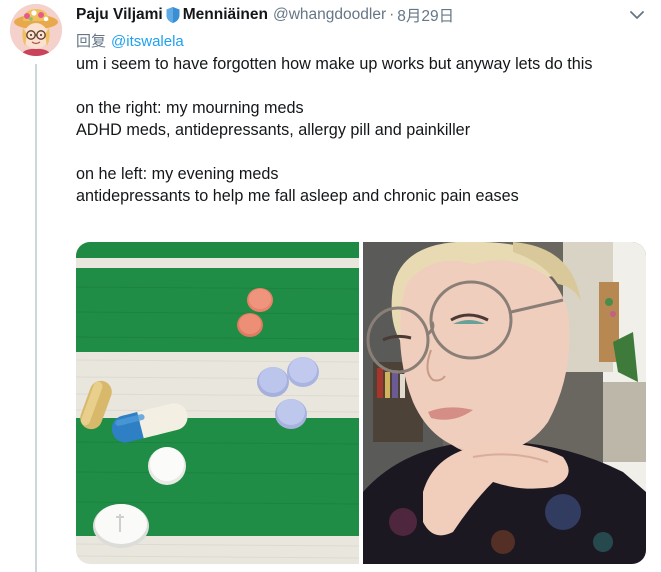  What do you see at coordinates (147, 41) in the screenshot?
I see `reply-mention-link: @itswalela` at bounding box center [147, 41].